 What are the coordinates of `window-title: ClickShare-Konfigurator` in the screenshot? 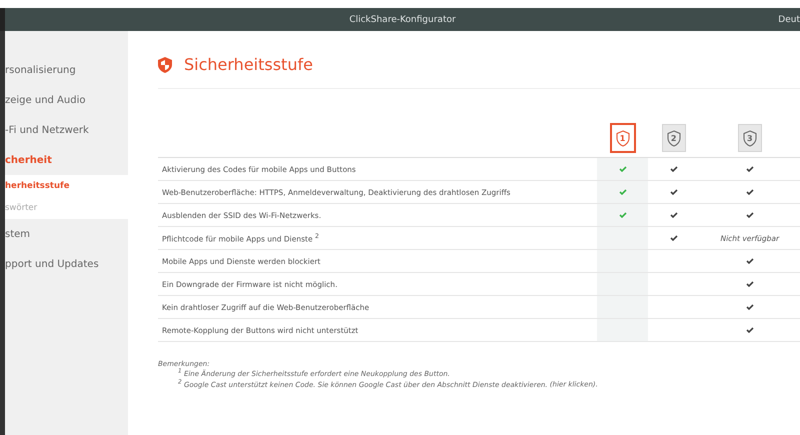 It's located at (402, 19).